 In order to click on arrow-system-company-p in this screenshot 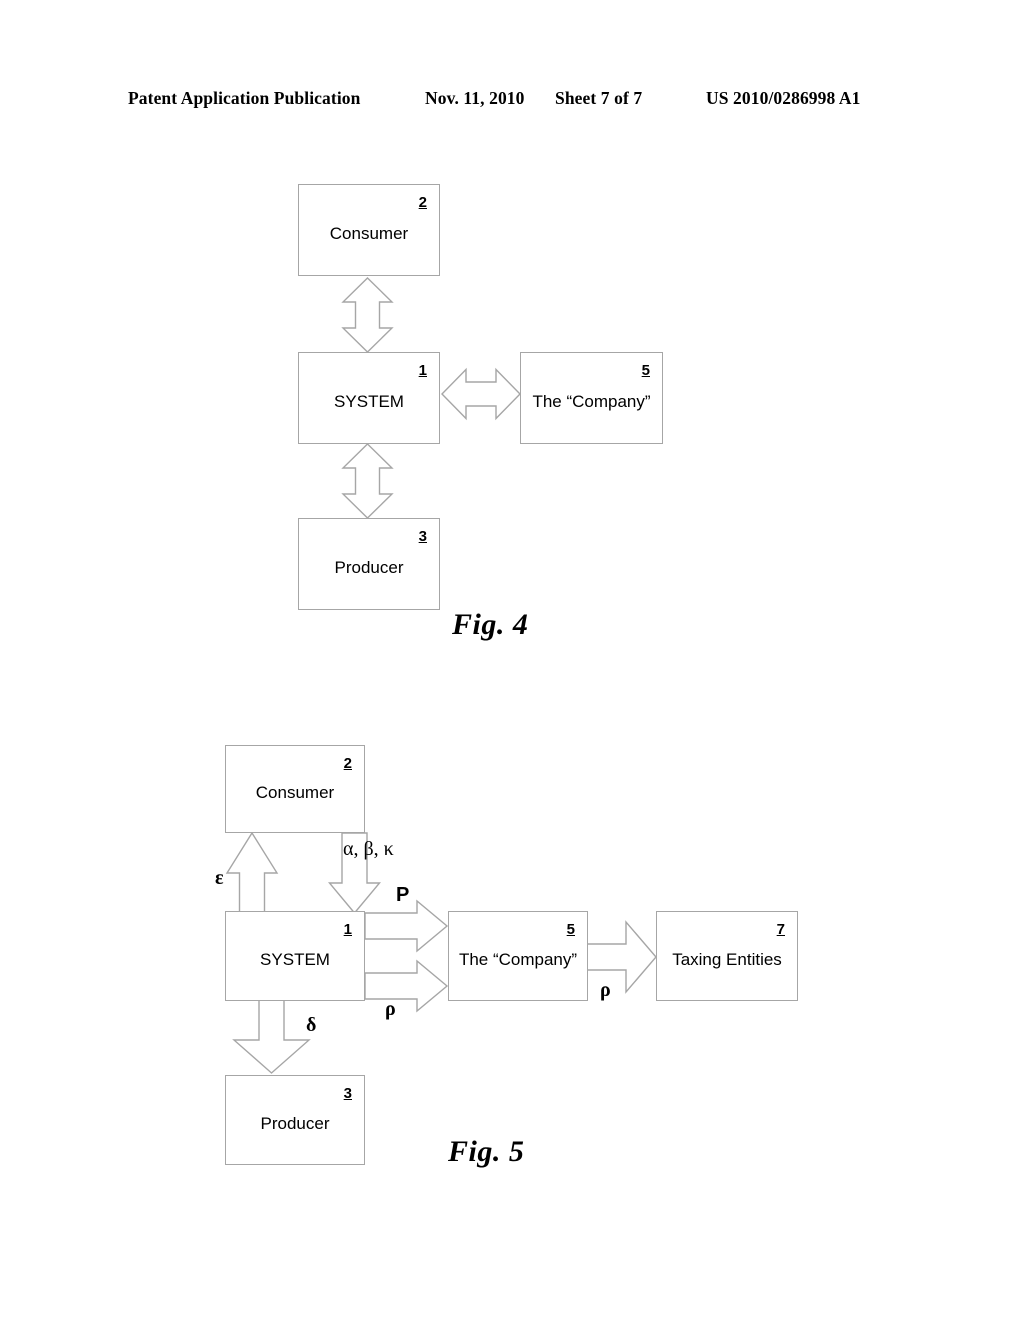, I will do `click(406, 926)`.